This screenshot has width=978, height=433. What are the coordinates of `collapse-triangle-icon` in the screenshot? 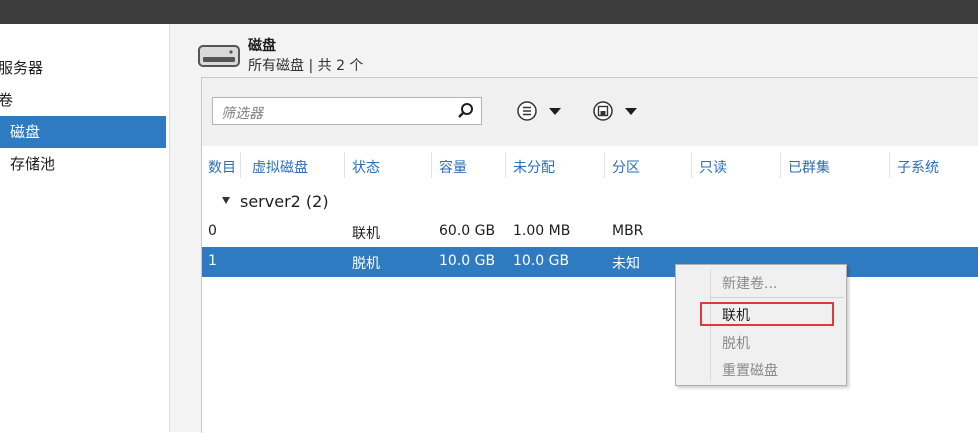 It's located at (226, 200).